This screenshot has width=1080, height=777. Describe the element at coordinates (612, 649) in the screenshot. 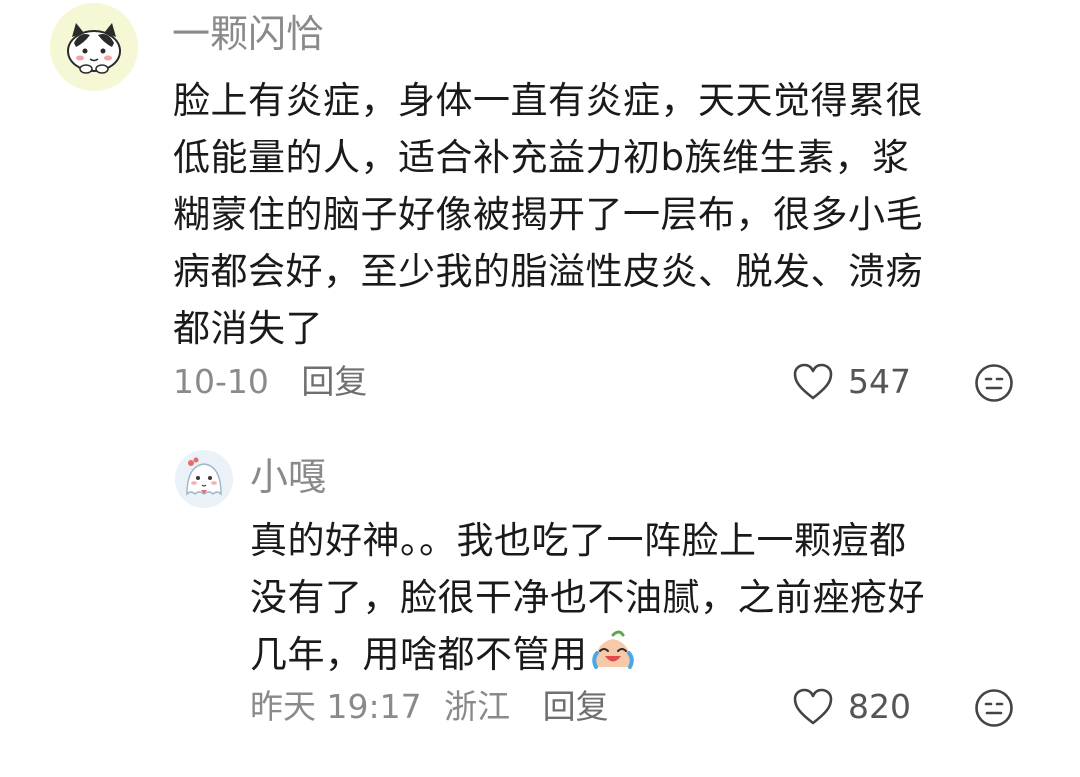

I see `crying-laugh-emoji` at that location.